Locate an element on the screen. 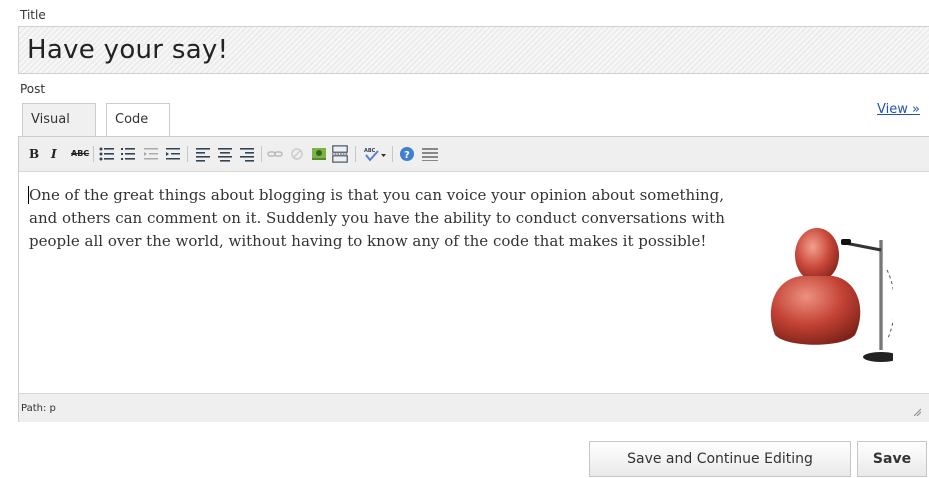  italic-icon: I is located at coordinates (54, 154).